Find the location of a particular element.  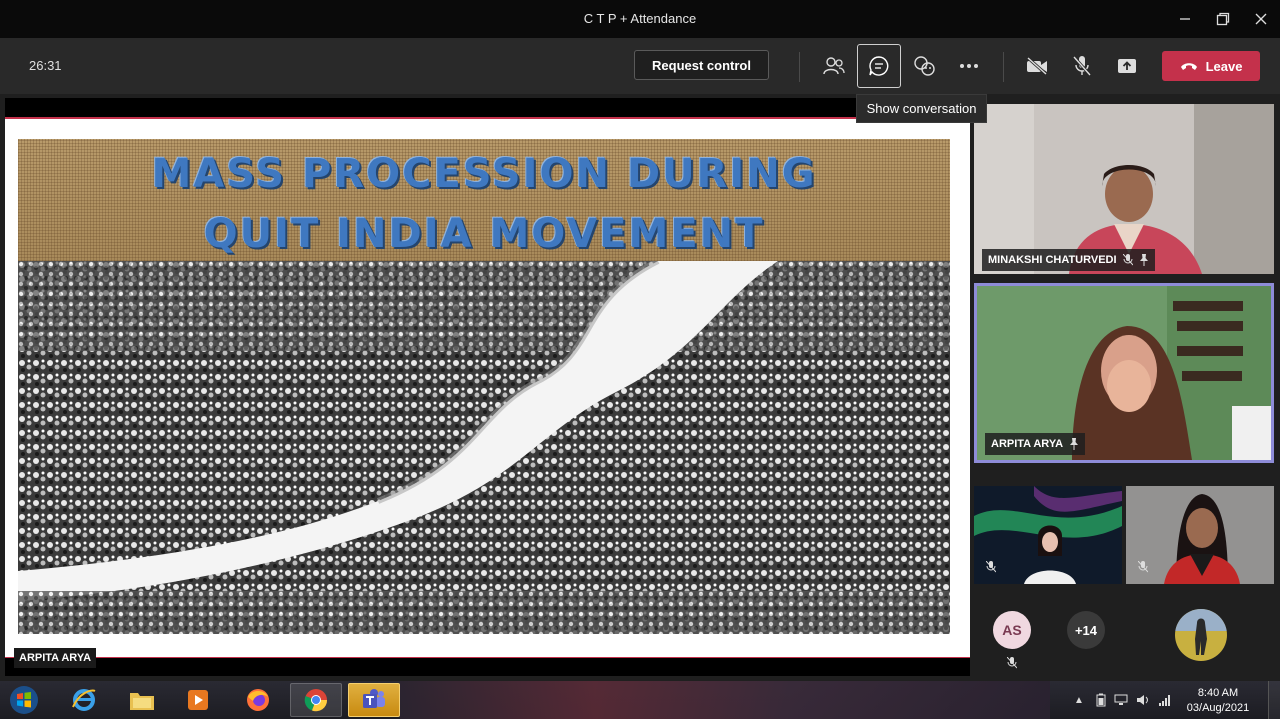

media-player-icon is located at coordinates (198, 700).